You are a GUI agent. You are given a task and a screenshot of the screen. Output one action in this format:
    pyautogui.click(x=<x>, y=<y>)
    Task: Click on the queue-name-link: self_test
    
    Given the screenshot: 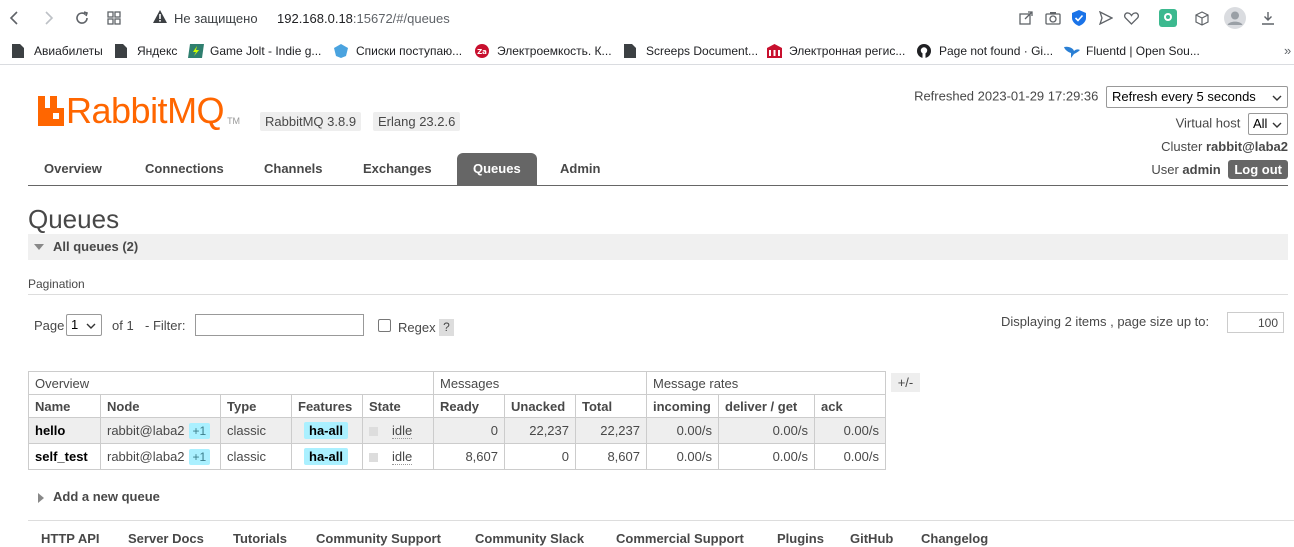 What is the action you would take?
    pyautogui.click(x=61, y=456)
    